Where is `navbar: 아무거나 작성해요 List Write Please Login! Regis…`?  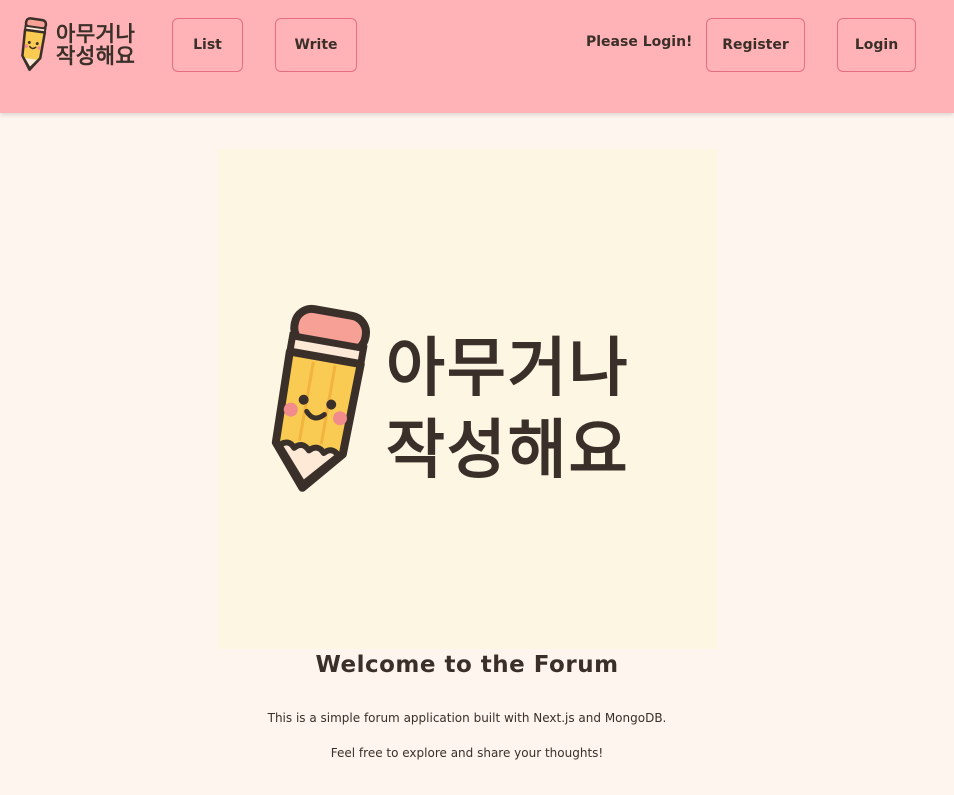 navbar: 아무거나 작성해요 List Write Please Login! Regis… is located at coordinates (477, 56).